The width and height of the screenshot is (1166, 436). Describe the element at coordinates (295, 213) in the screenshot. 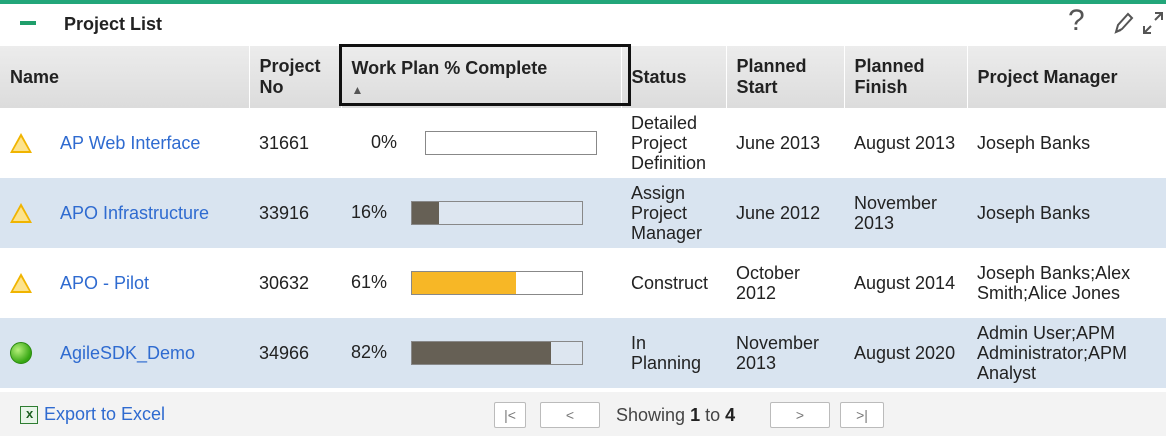

I see `project-no-cell: 33916` at that location.